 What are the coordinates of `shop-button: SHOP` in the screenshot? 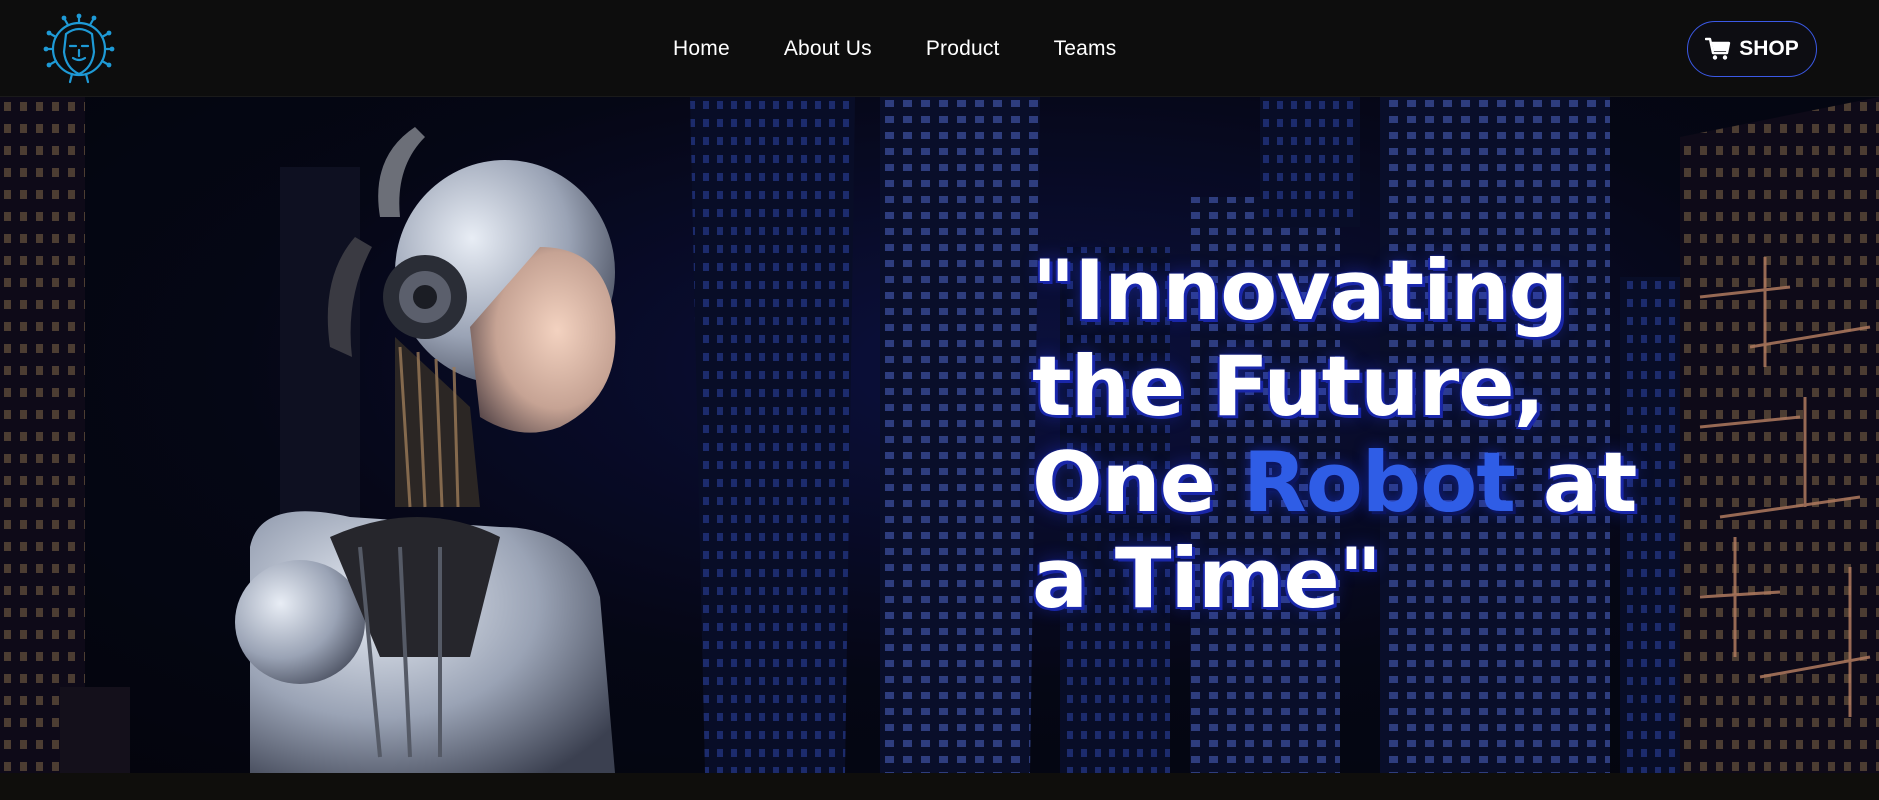 It's located at (1752, 49).